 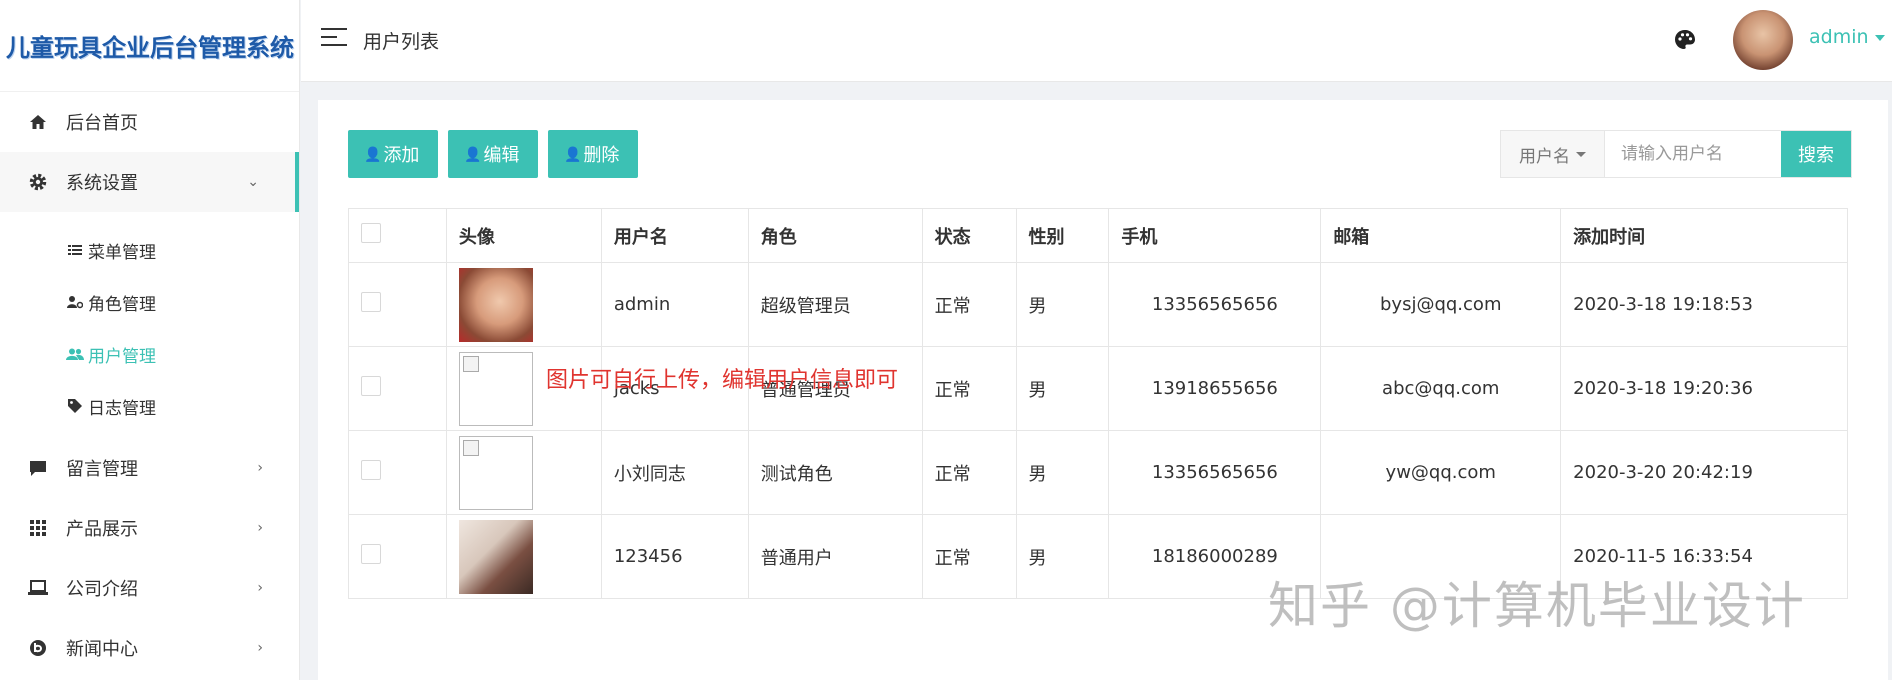 I want to click on sidebar-item-messages: 留言管理 ›, so click(x=149, y=468).